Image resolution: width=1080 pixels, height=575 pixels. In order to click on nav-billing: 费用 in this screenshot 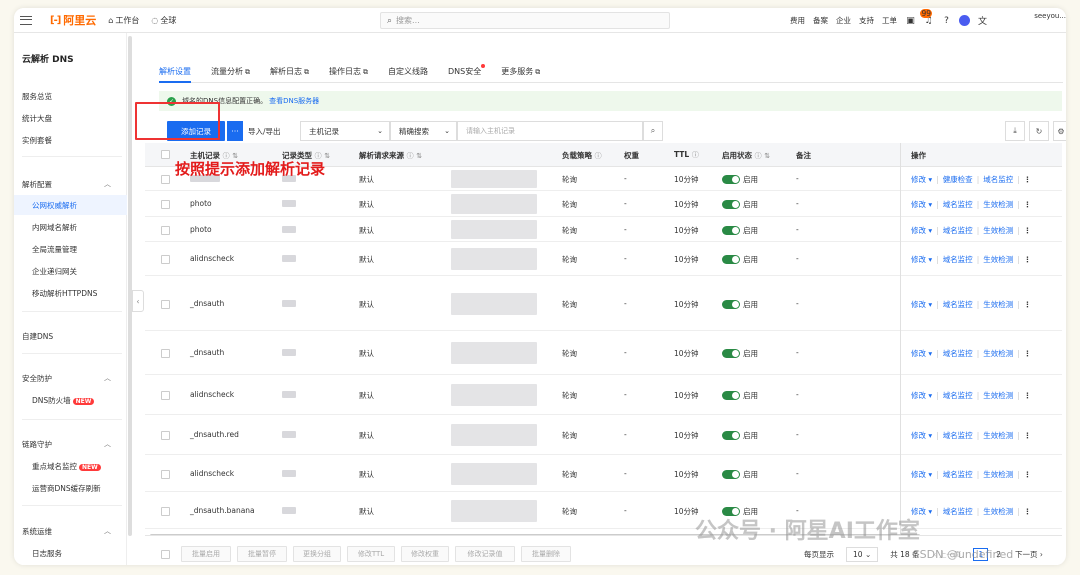, I will do `click(797, 20)`.